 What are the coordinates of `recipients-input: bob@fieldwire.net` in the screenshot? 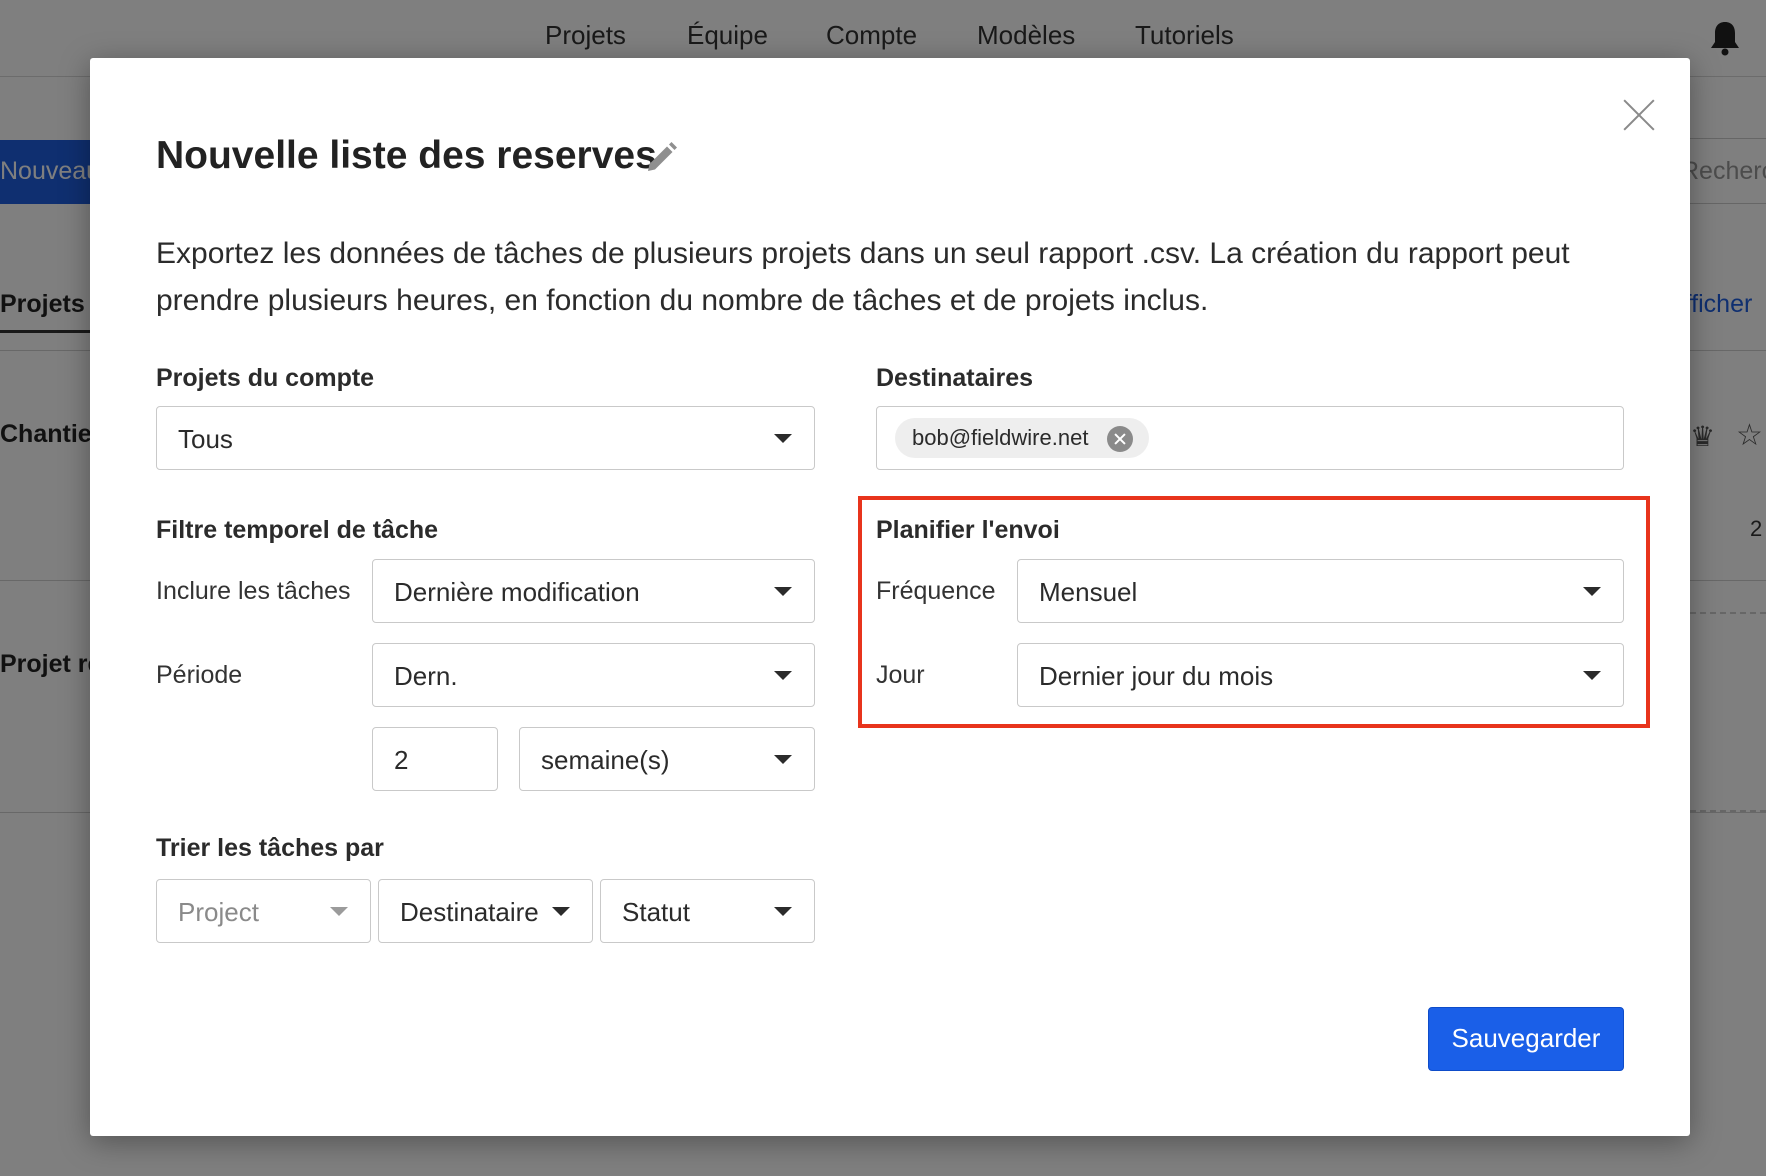 It's located at (1250, 438).